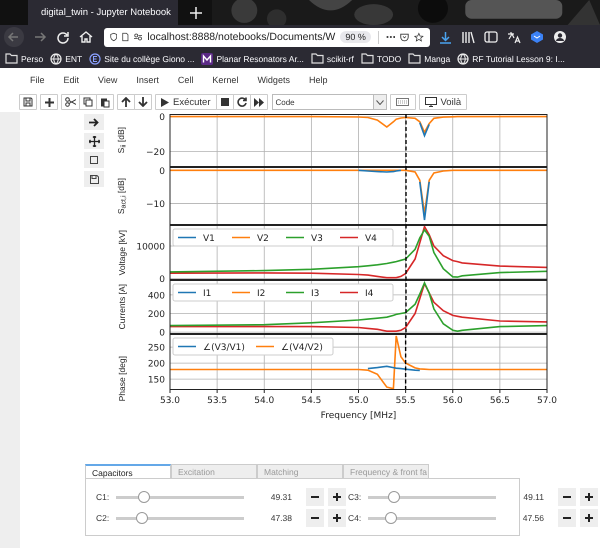 This screenshot has width=600, height=548. What do you see at coordinates (156, 349) in the screenshot?
I see `tick-label: 250` at bounding box center [156, 349].